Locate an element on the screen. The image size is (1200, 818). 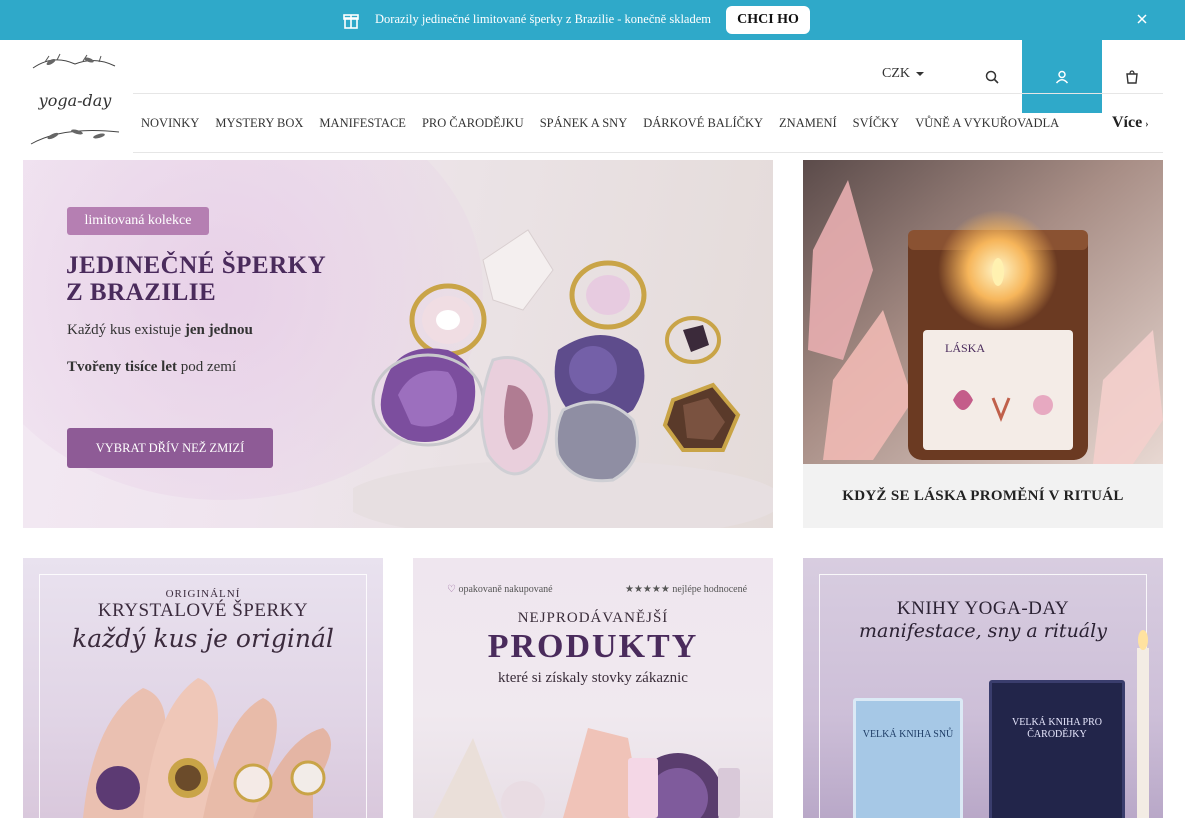
tile-title: KNIHY YOGA-DAY is located at coordinates (983, 608).